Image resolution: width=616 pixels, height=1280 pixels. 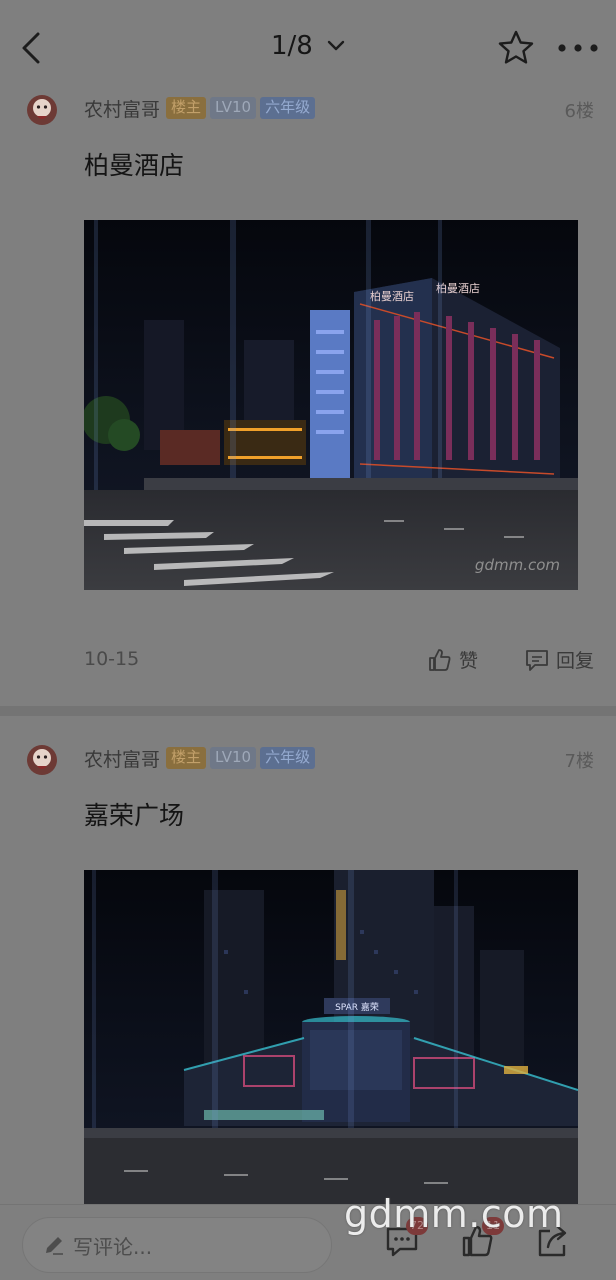 What do you see at coordinates (134, 815) in the screenshot?
I see `post-text: 嘉荣广场` at bounding box center [134, 815].